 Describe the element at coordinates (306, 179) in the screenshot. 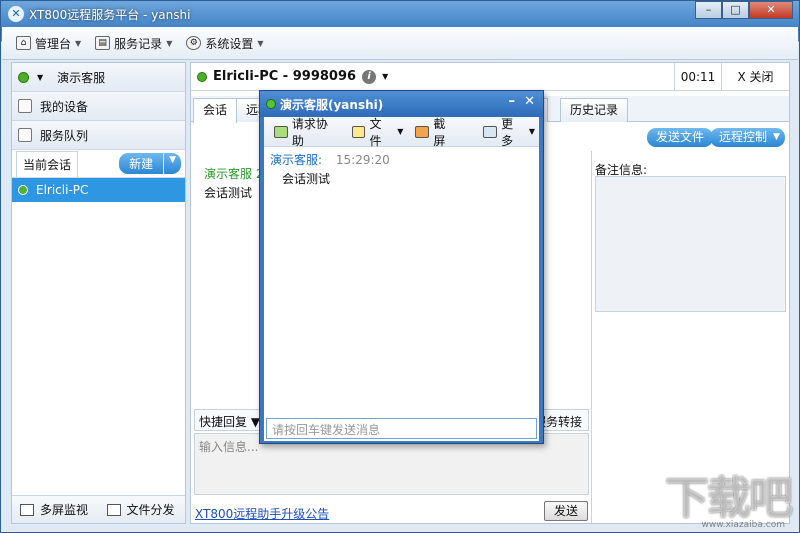

I see `message-body: 会话测试` at that location.